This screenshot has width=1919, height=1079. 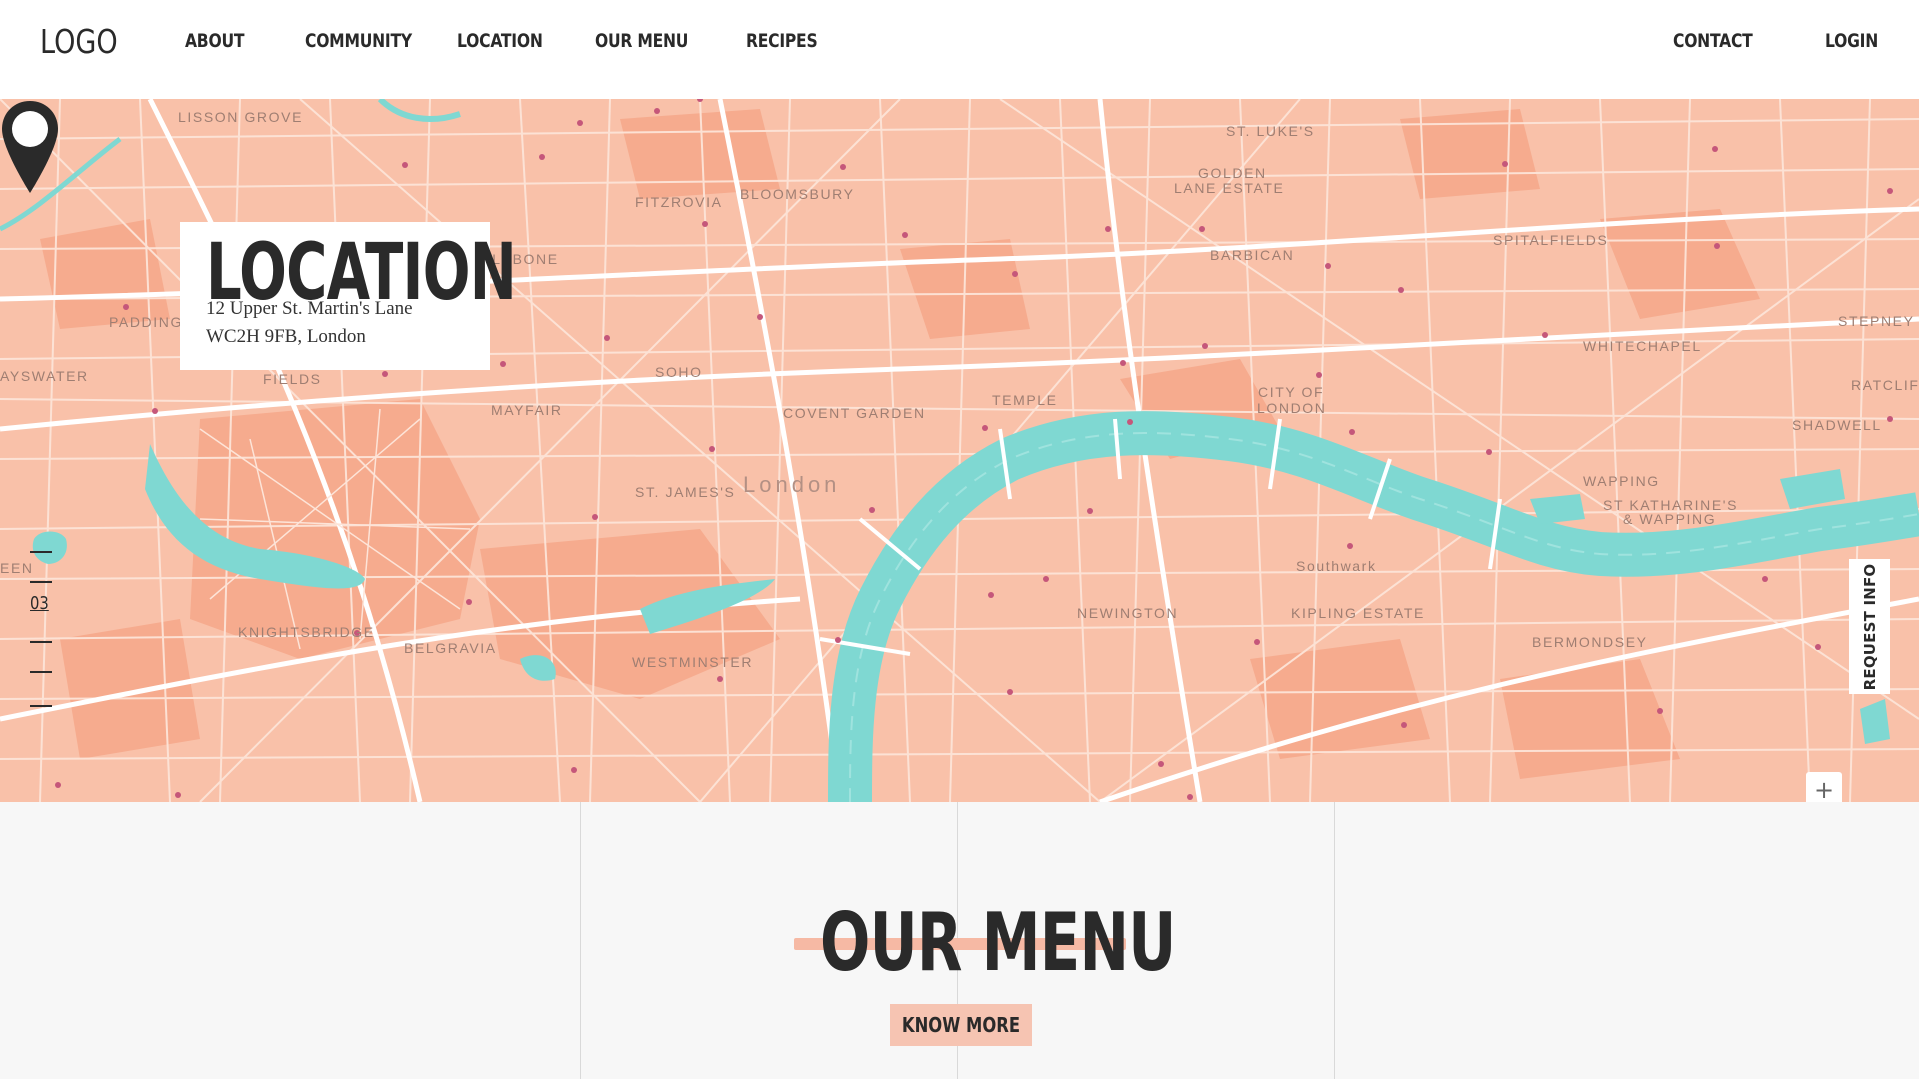 I want to click on map-label-westminster: WESTMINSTER, so click(x=693, y=662).